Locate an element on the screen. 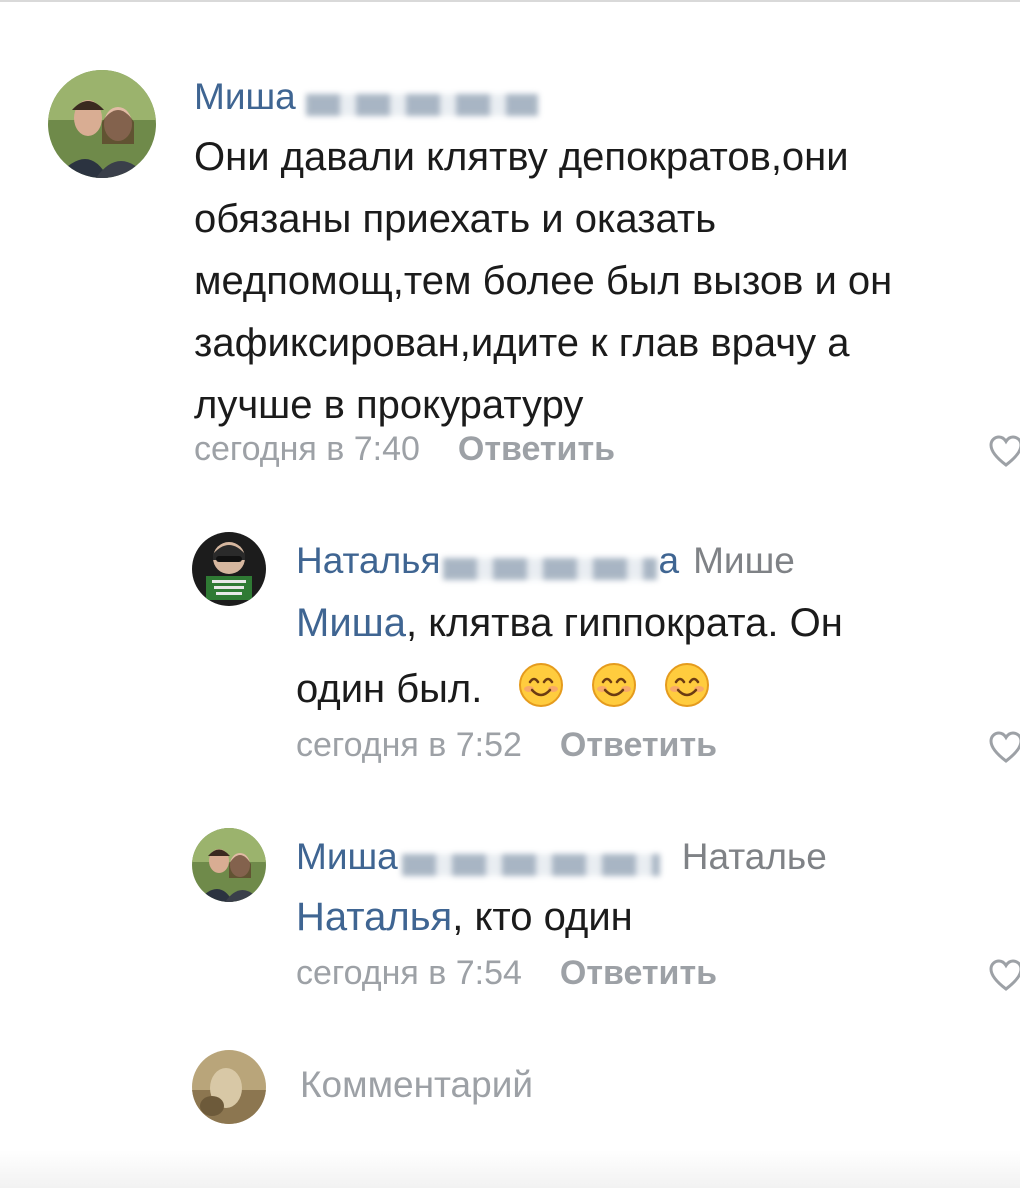 The image size is (1020, 1188). reply-to-name: Наталье is located at coordinates (754, 856).